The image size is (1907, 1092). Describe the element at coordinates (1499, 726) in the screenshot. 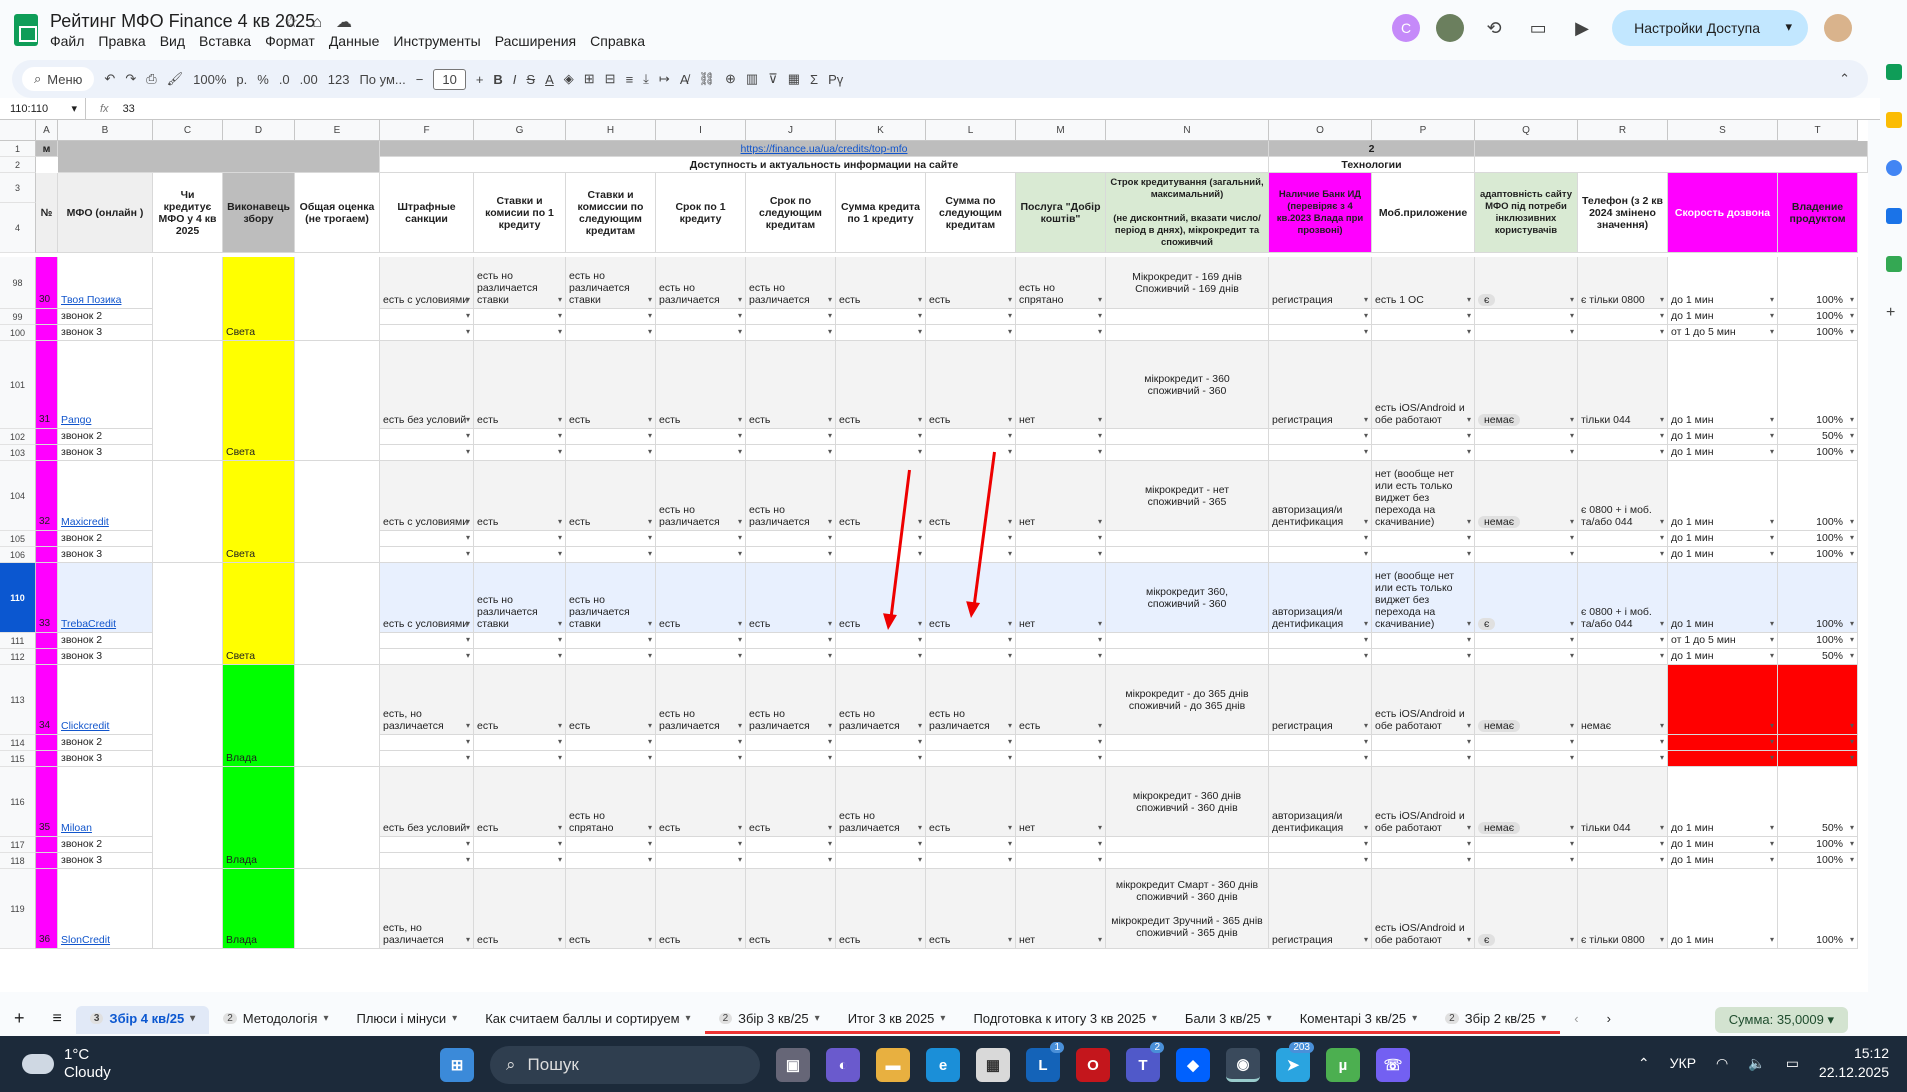

I see `inclusive-chip: немає` at that location.